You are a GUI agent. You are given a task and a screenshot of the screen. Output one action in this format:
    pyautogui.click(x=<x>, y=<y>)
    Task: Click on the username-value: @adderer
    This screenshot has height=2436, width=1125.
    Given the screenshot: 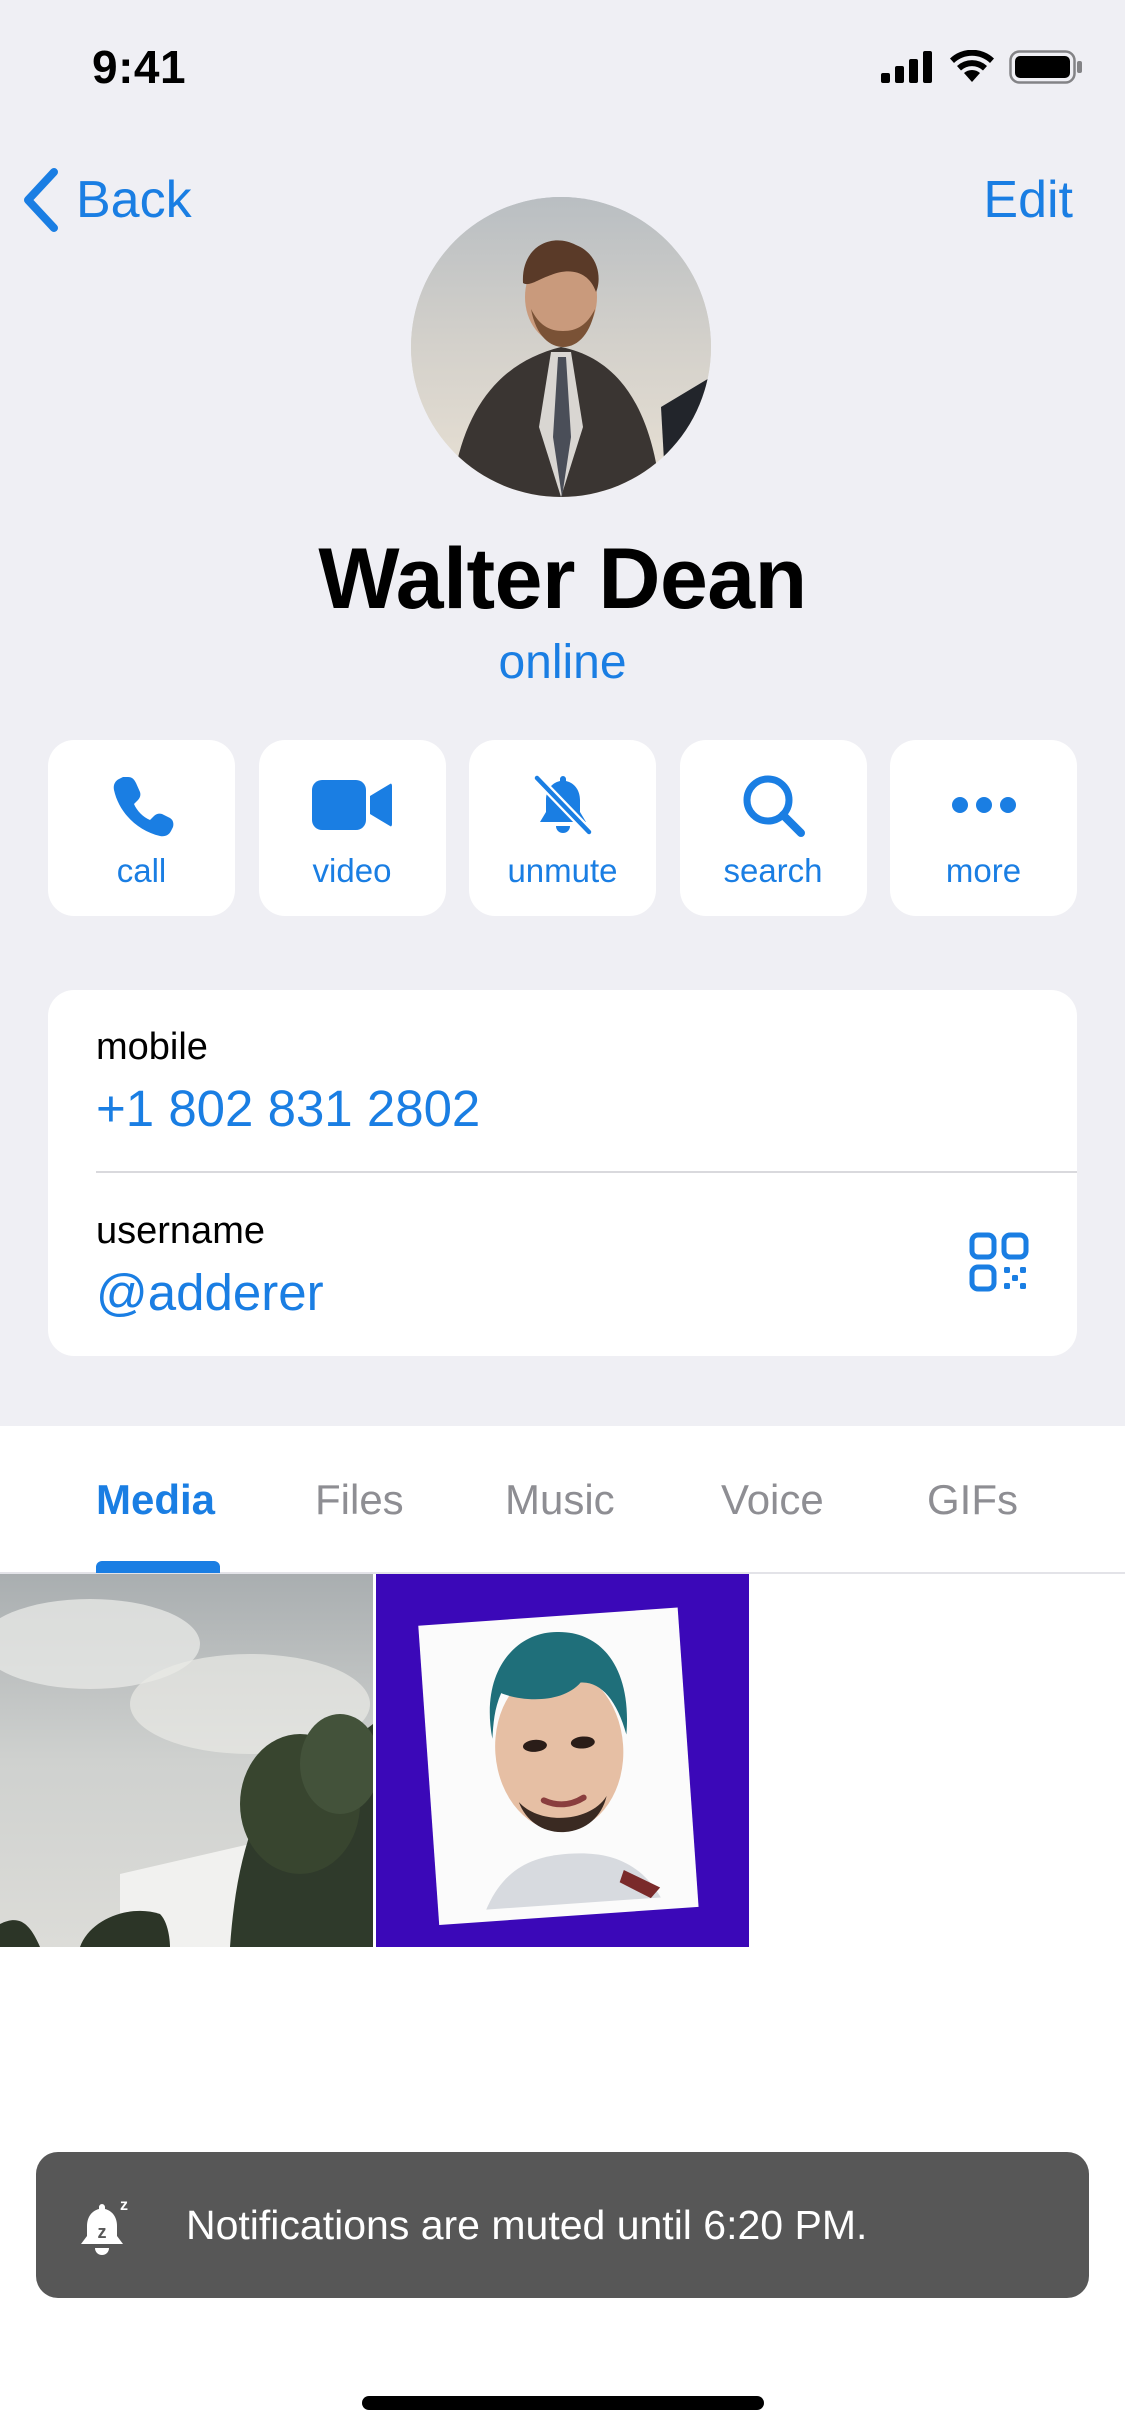 What is the action you would take?
    pyautogui.click(x=586, y=1292)
    